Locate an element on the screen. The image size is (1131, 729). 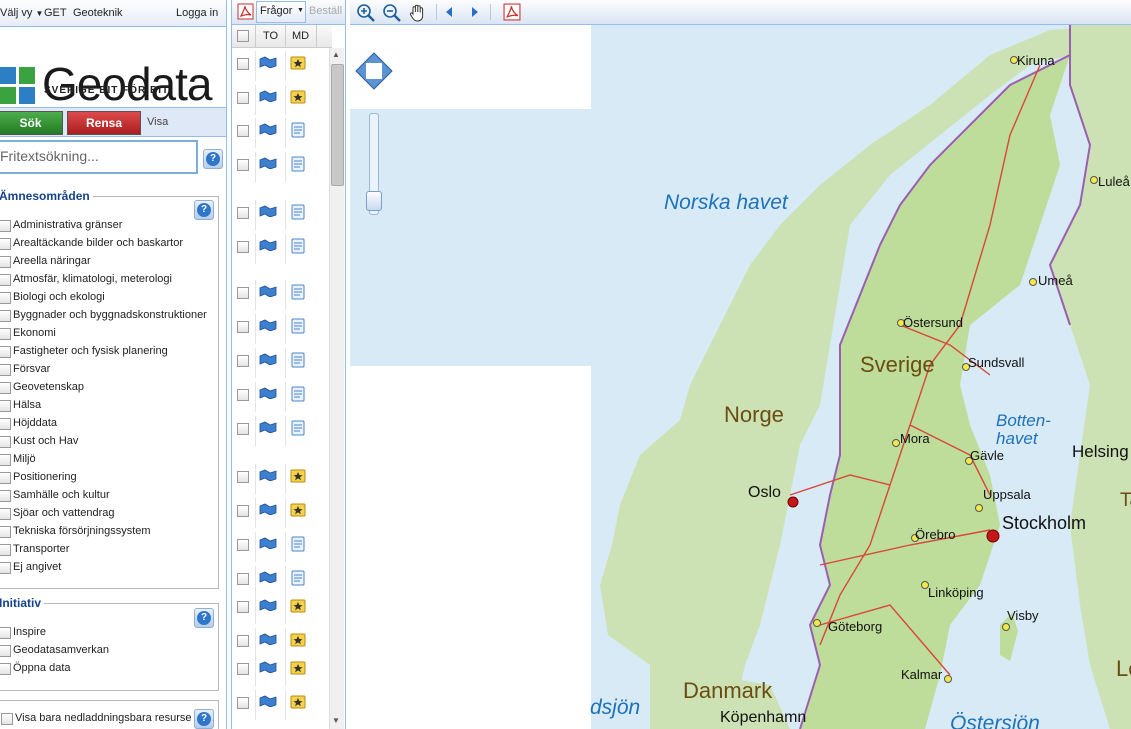
downloadable-help-button: ? is located at coordinates (204, 719).